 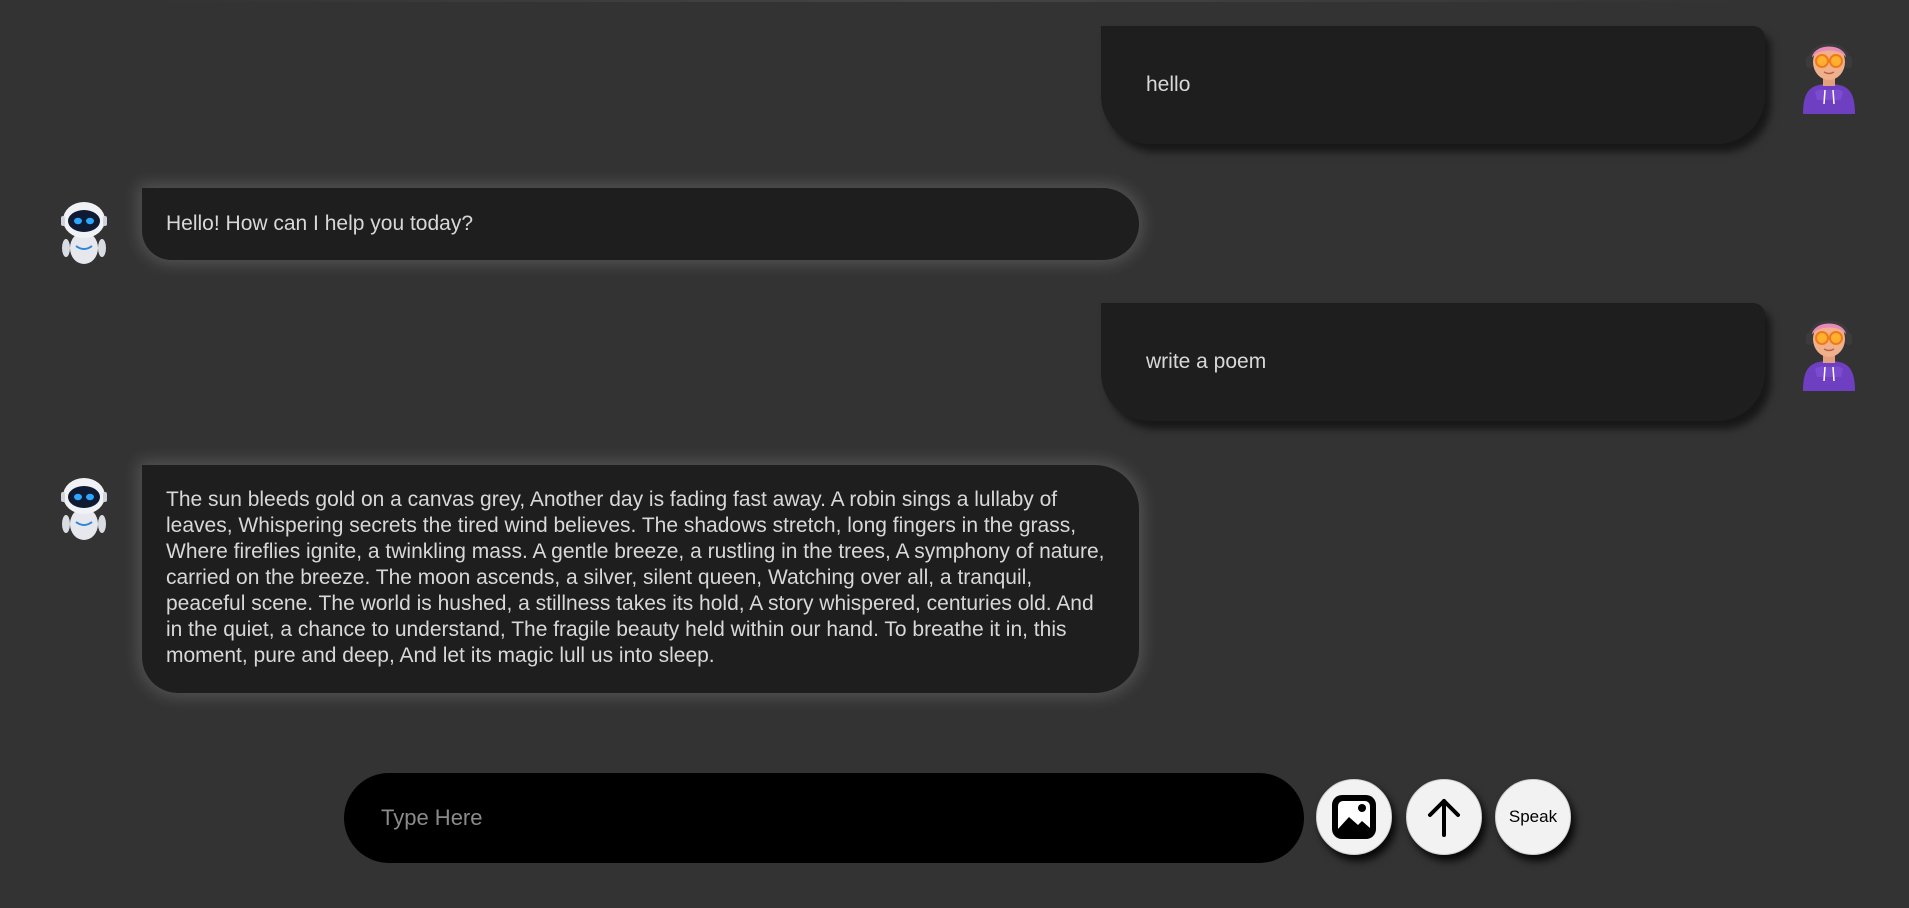 I want to click on bot-message: Hello! How can I help you today?, so click(x=640, y=224).